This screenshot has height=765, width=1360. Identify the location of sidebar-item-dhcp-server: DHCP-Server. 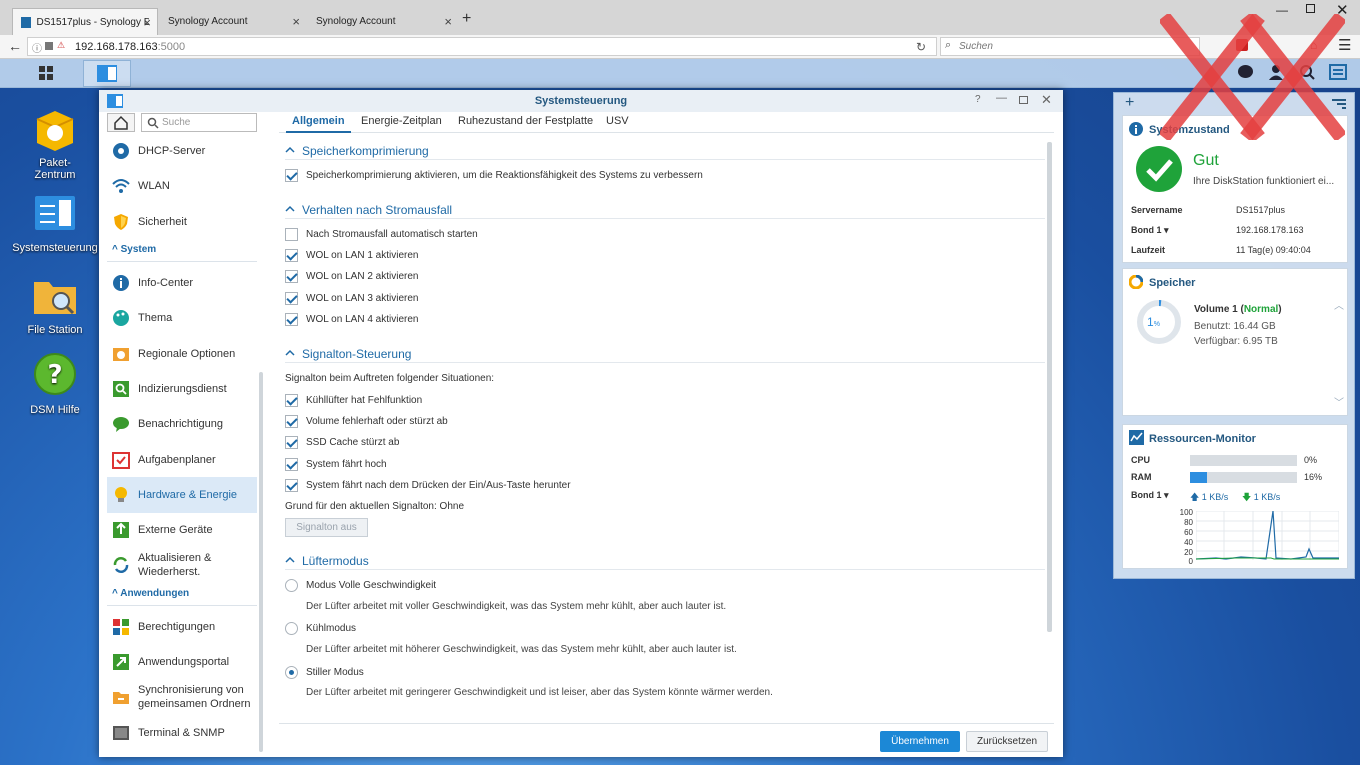
(182, 151).